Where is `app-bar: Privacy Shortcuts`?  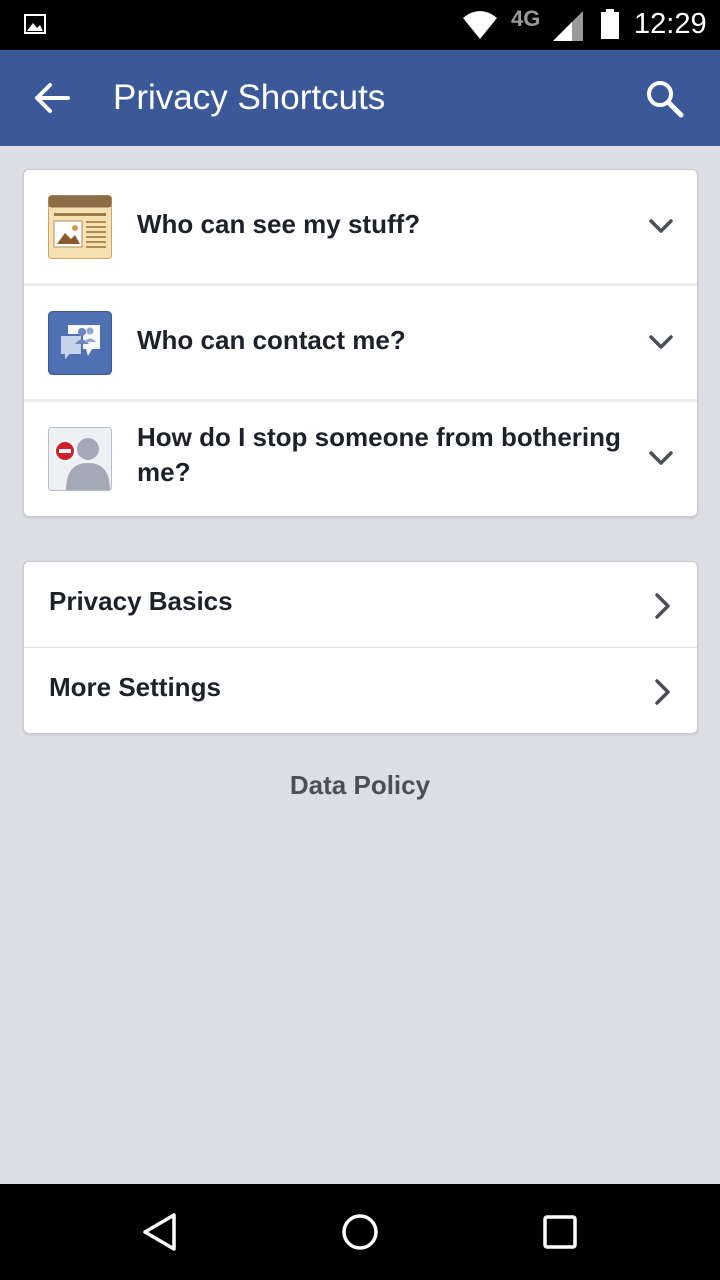
app-bar: Privacy Shortcuts is located at coordinates (360, 98).